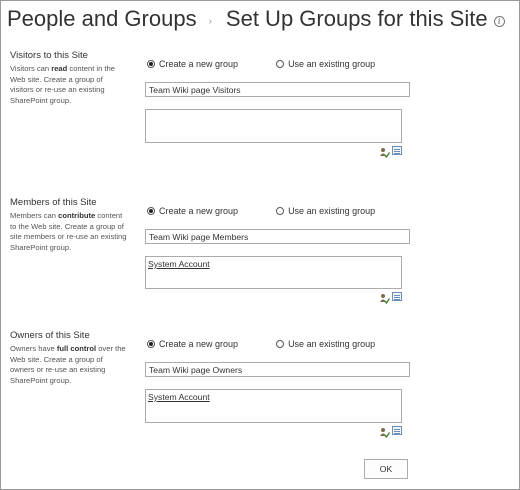 Image resolution: width=520 pixels, height=490 pixels. What do you see at coordinates (277, 236) in the screenshot?
I see `members-group-name-input: Team Wiki page Members` at bounding box center [277, 236].